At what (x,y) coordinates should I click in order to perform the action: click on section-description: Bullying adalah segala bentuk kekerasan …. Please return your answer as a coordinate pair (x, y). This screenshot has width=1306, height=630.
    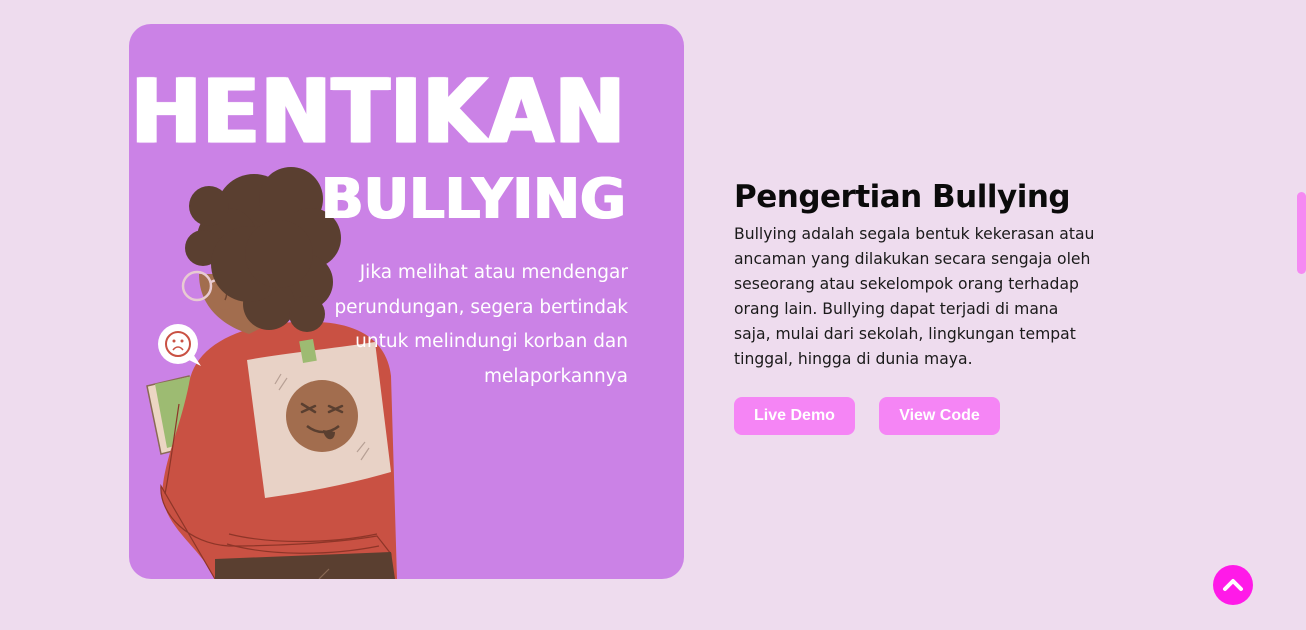
    Looking at the image, I should click on (914, 296).